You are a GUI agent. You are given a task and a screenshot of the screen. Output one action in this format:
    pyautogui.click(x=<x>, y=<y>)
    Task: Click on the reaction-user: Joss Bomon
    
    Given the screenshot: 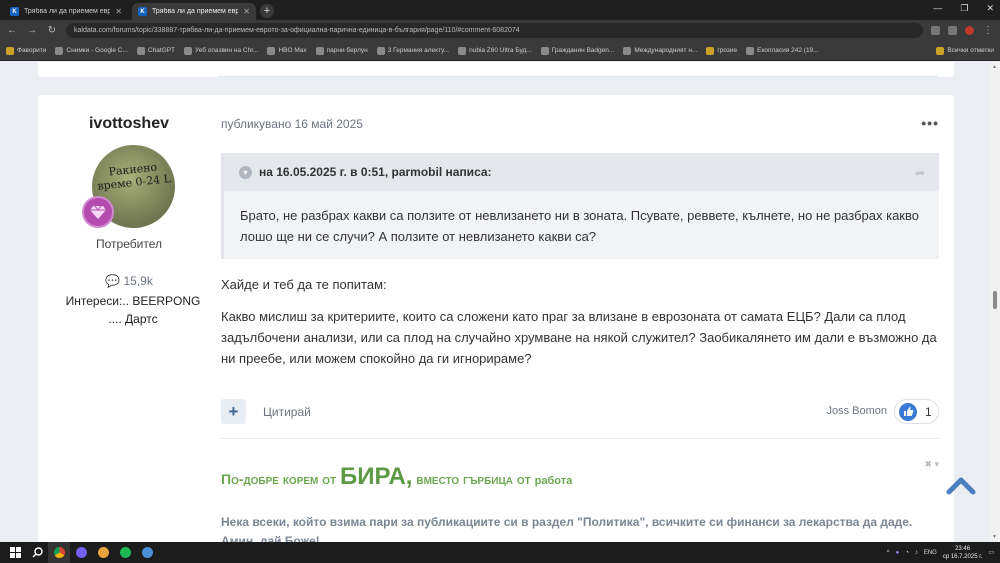 What is the action you would take?
    pyautogui.click(x=856, y=411)
    